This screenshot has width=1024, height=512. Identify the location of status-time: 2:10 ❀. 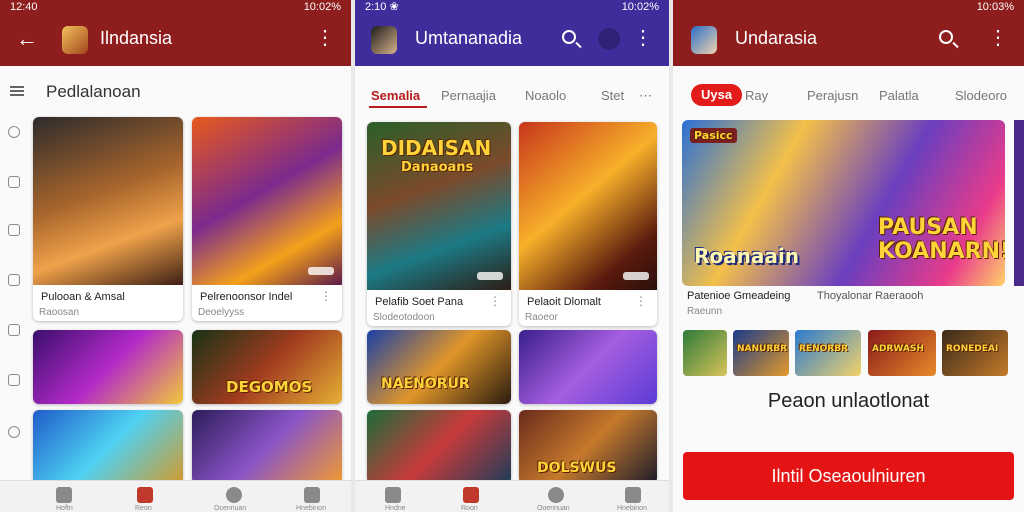
(382, 7).